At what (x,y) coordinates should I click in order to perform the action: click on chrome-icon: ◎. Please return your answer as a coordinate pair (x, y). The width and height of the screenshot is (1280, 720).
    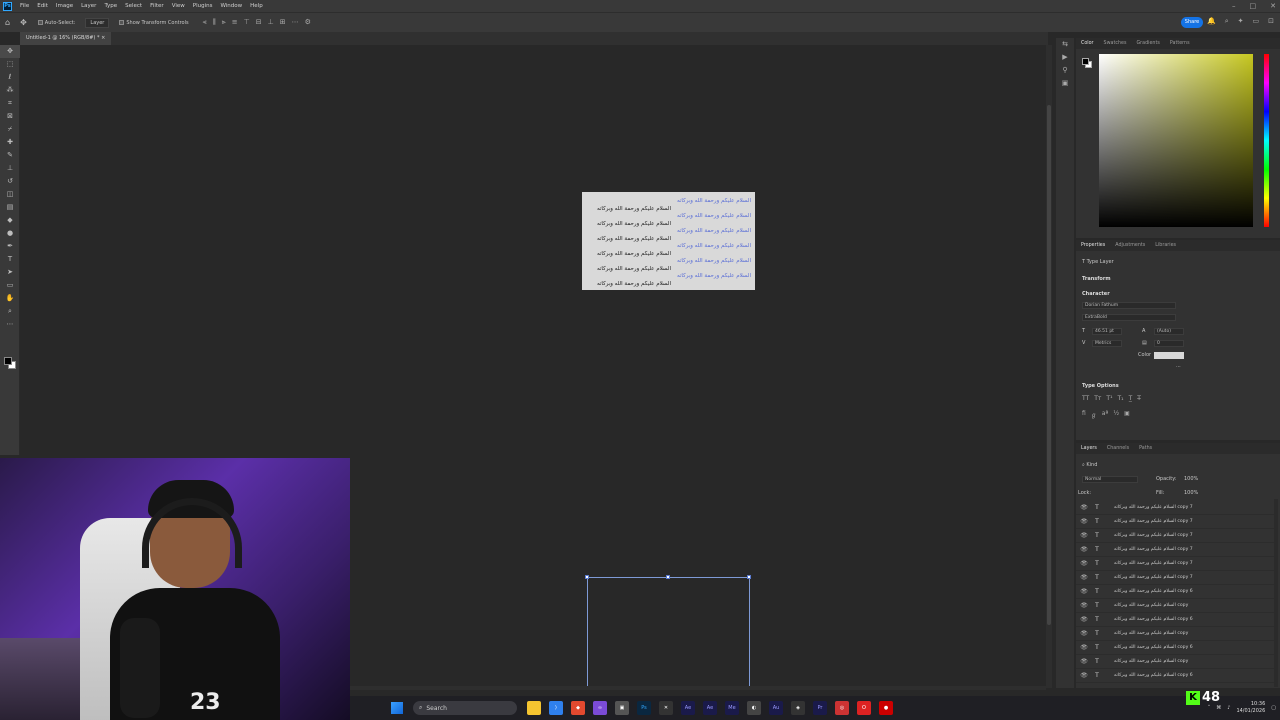
    Looking at the image, I should click on (842, 708).